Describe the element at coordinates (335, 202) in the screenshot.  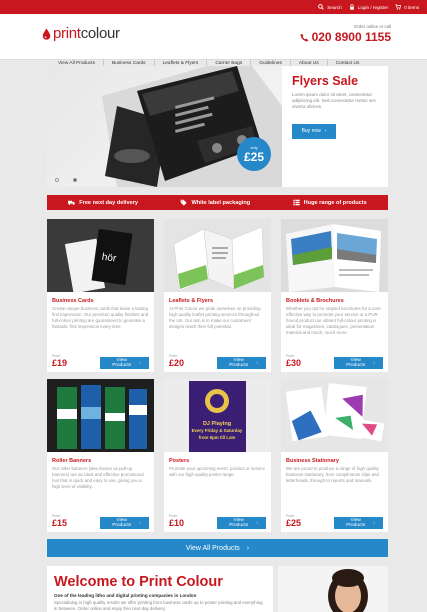
I see `feature-label: Huge range of products` at that location.